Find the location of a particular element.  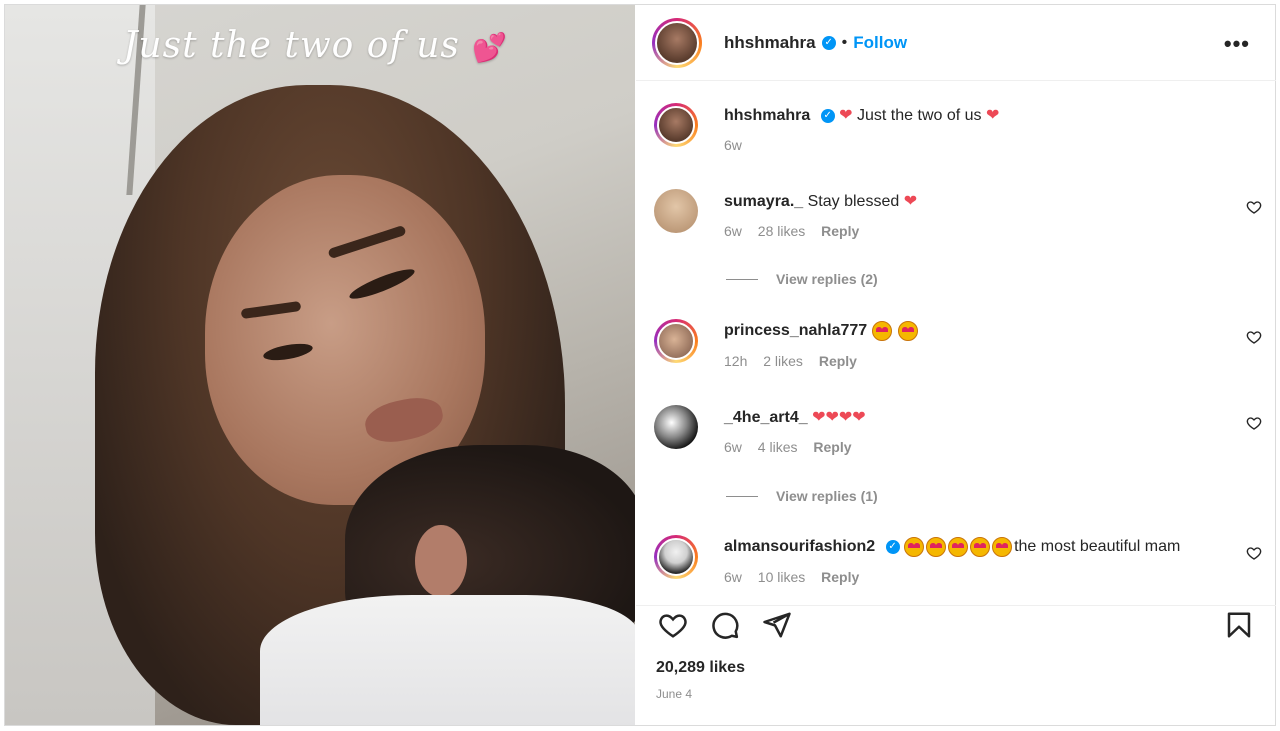

caption-username: hhshmahra is located at coordinates (767, 115).